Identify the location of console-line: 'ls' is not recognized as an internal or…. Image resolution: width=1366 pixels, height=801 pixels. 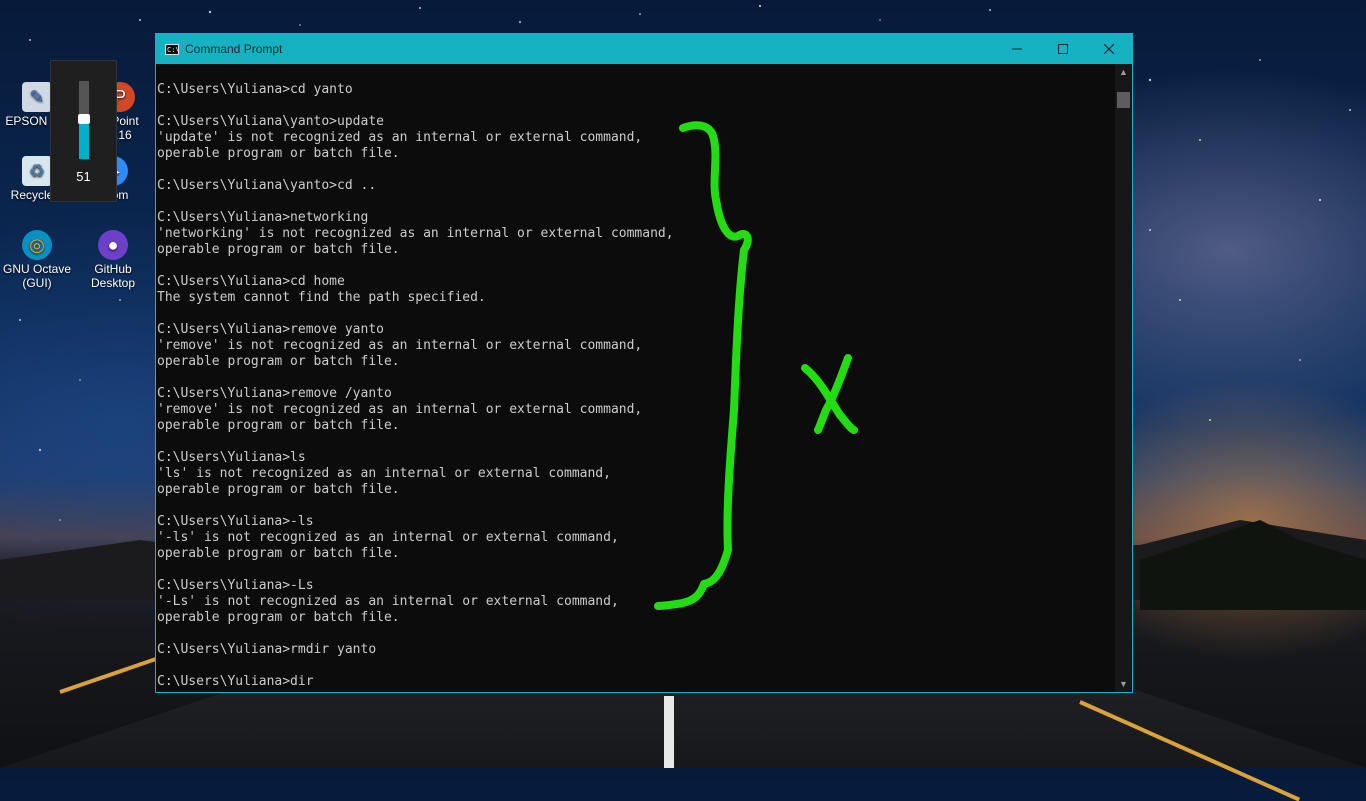
(384, 473).